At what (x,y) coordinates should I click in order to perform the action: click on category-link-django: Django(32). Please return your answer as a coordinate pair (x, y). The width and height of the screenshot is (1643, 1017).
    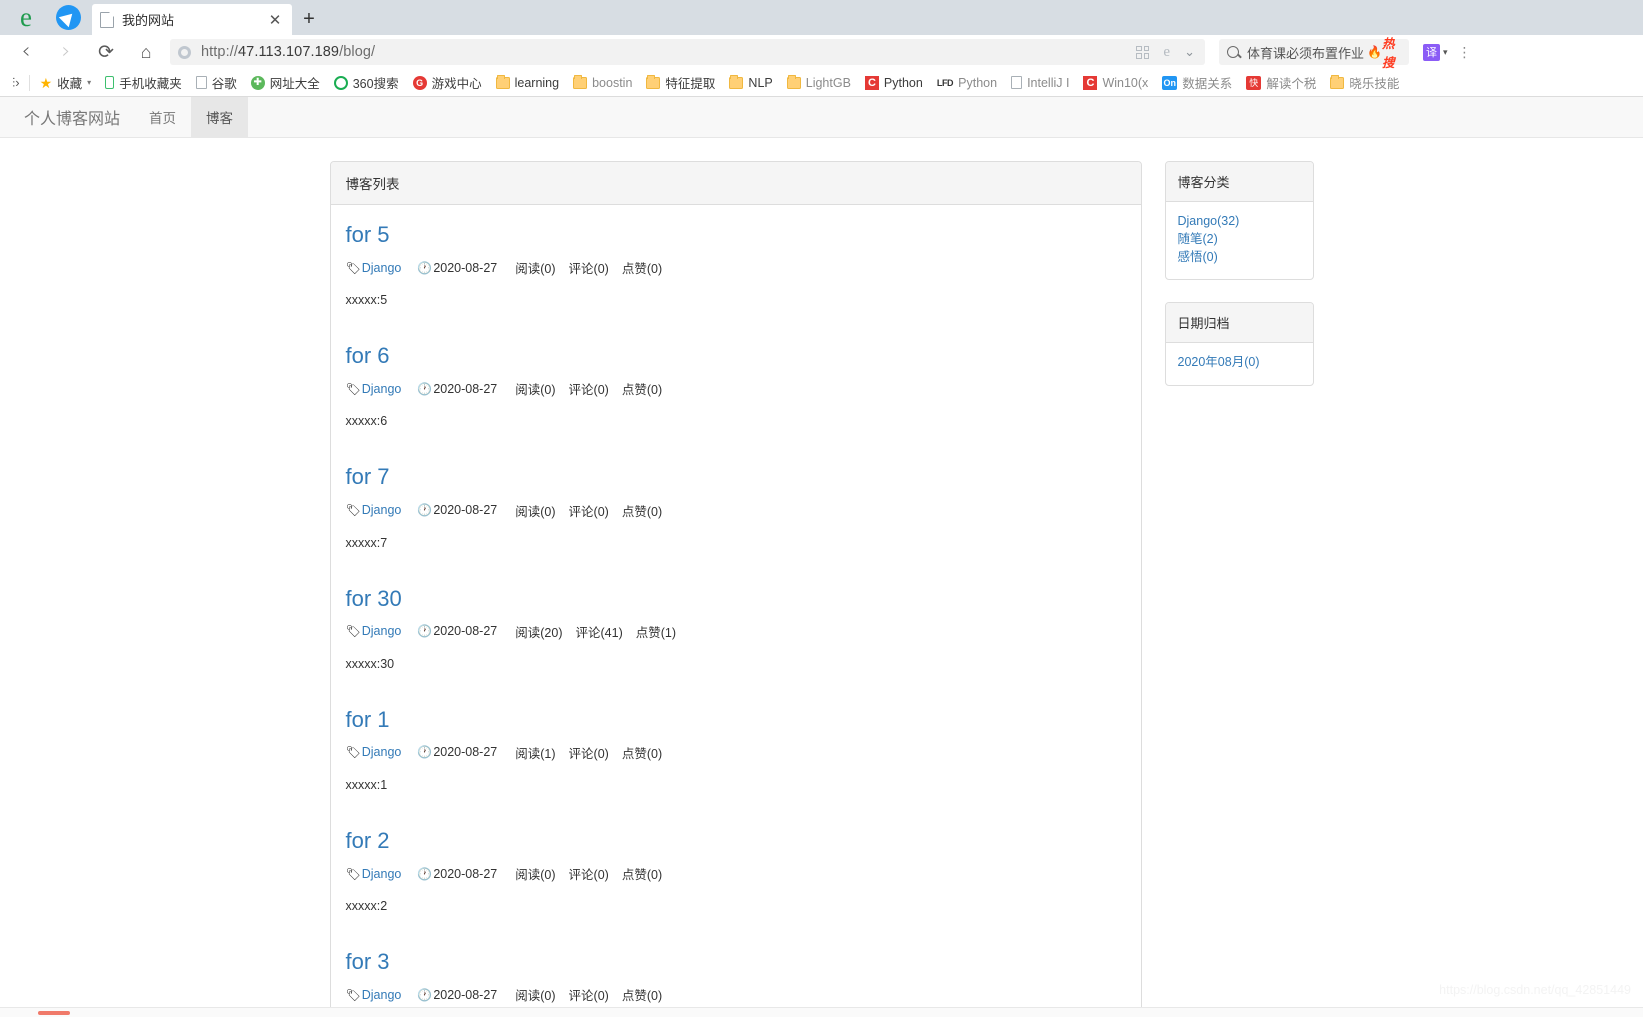
    Looking at the image, I should click on (1239, 222).